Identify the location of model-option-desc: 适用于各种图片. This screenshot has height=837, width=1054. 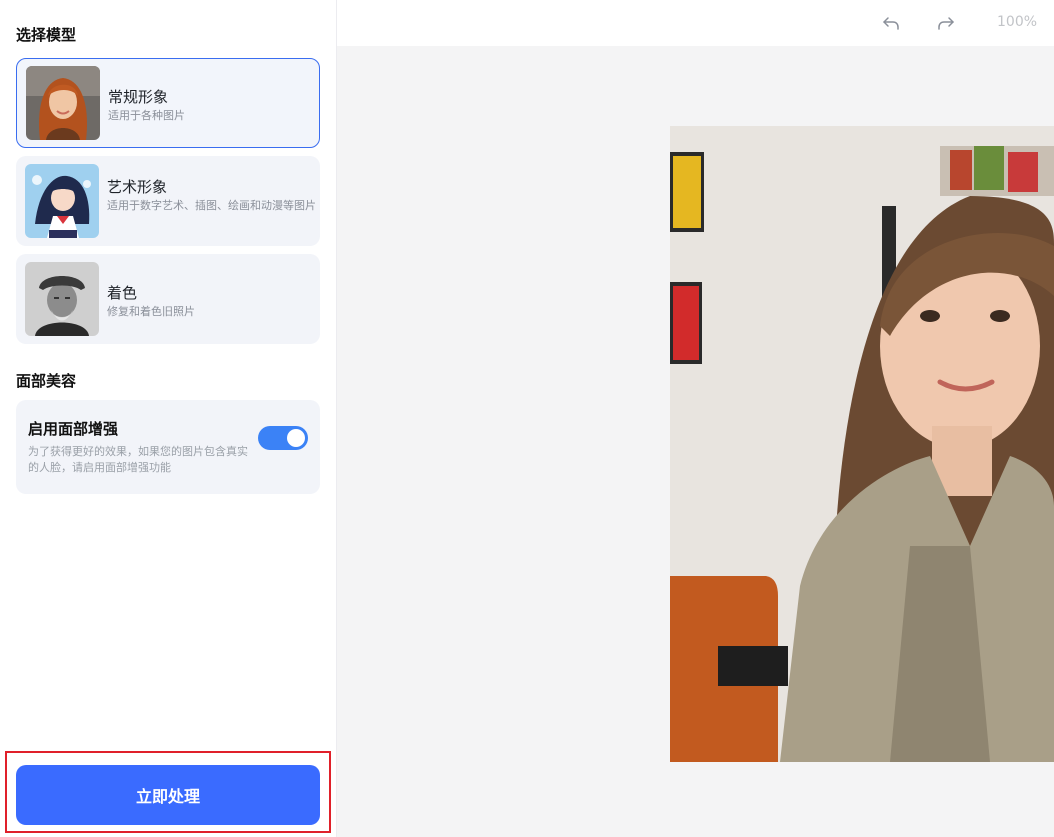
(146, 115).